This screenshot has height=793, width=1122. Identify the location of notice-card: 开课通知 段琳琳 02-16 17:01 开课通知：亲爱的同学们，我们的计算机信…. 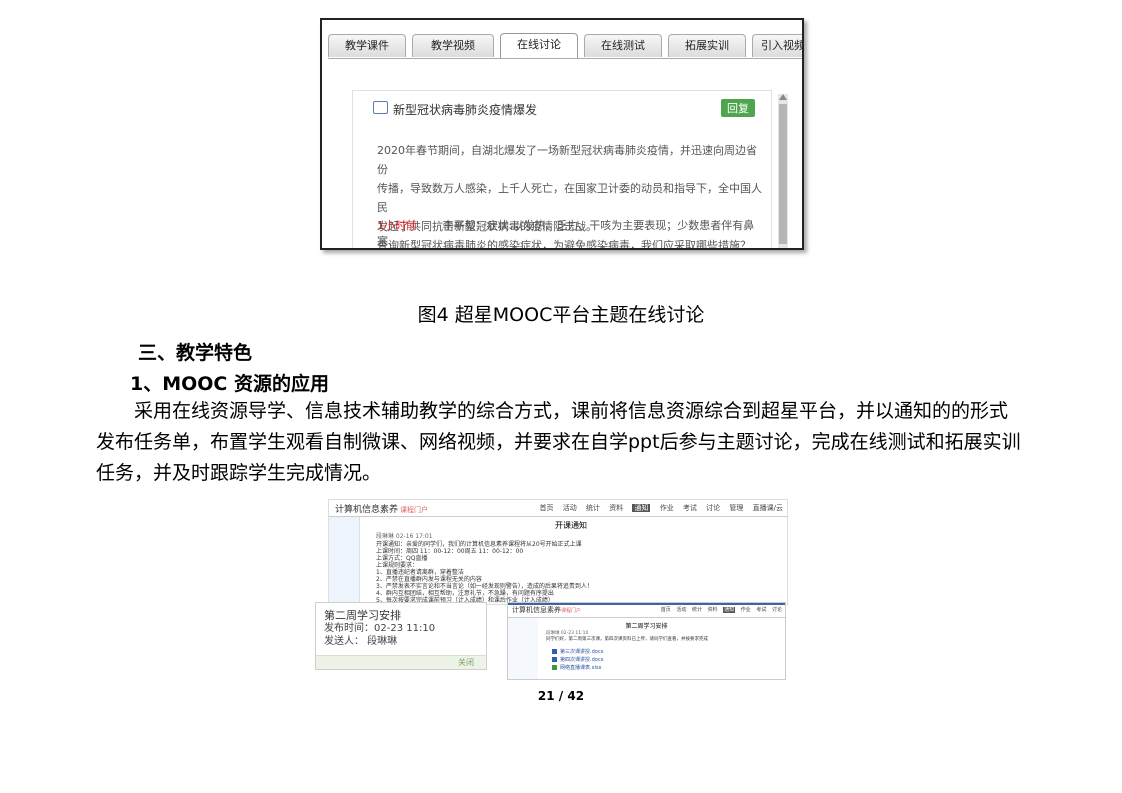
(571, 560).